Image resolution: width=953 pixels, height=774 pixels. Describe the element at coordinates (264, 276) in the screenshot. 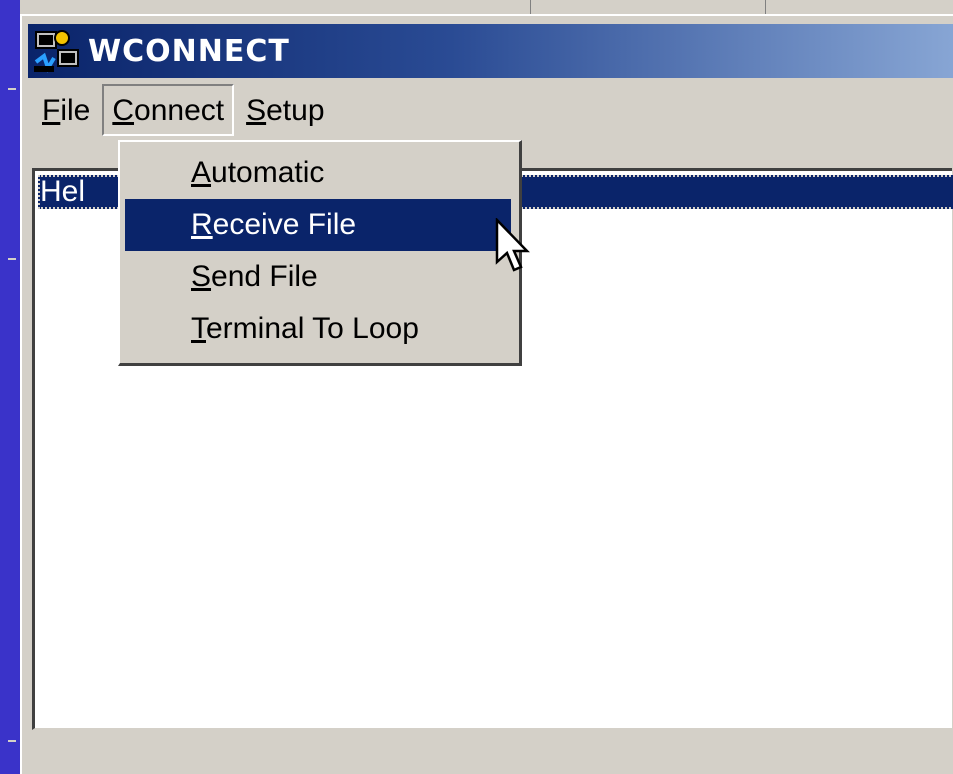

I see `menu-item-send-file-label: end File` at that location.